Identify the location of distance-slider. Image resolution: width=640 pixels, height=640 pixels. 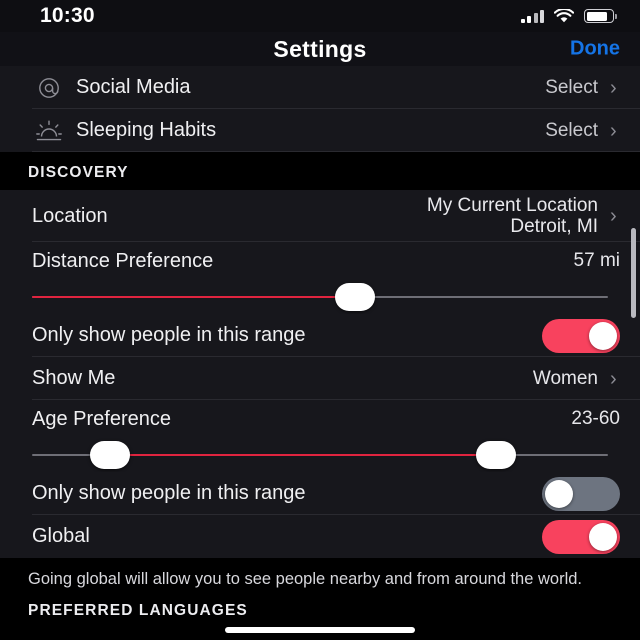
(320, 297).